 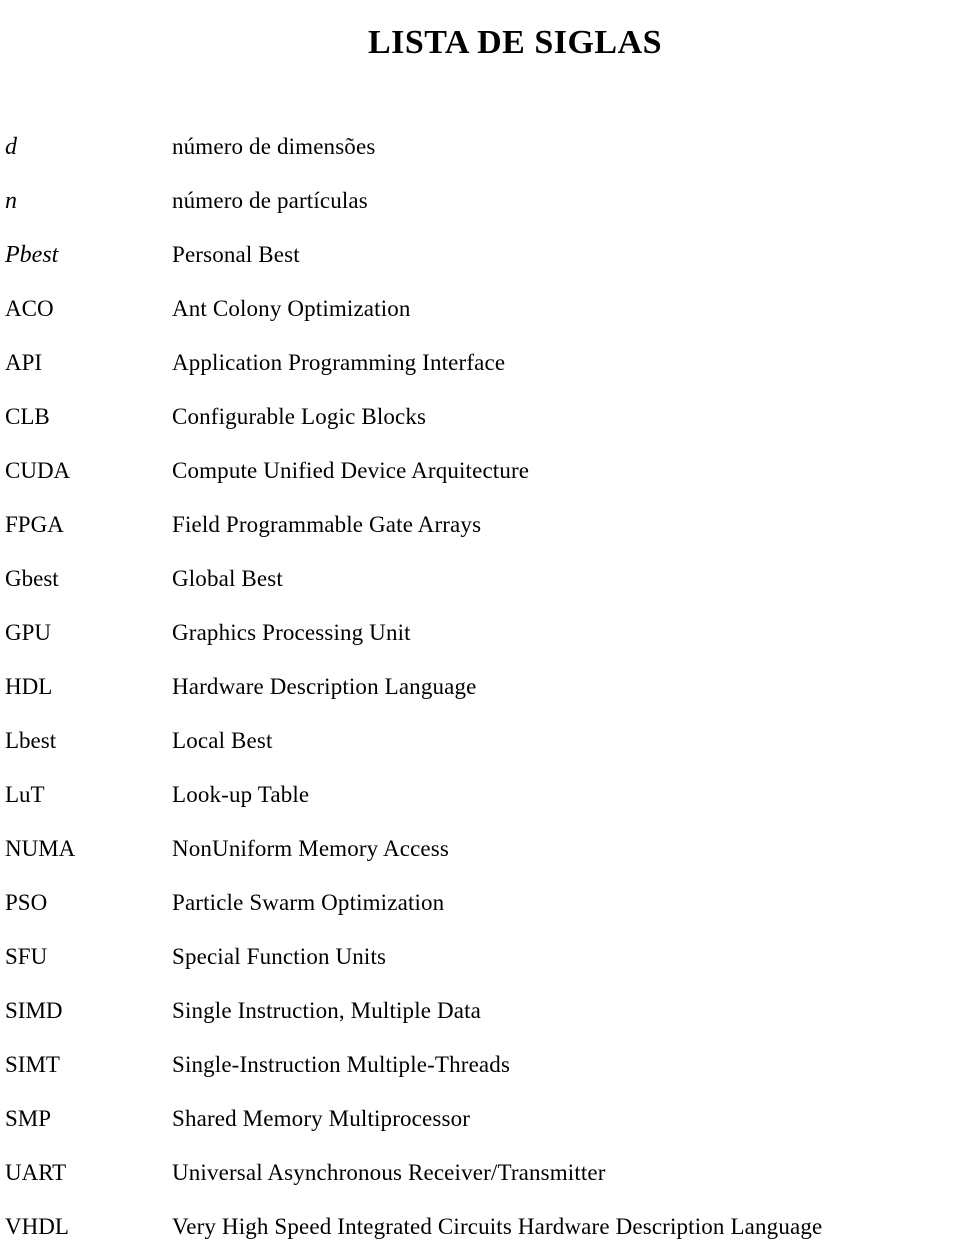 What do you see at coordinates (29, 686) in the screenshot?
I see `glossary-term: HDL` at bounding box center [29, 686].